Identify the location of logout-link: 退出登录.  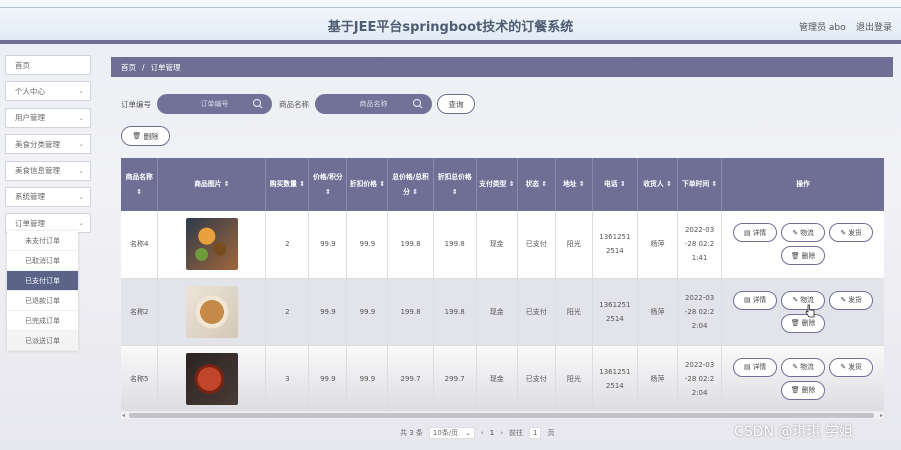
(874, 26).